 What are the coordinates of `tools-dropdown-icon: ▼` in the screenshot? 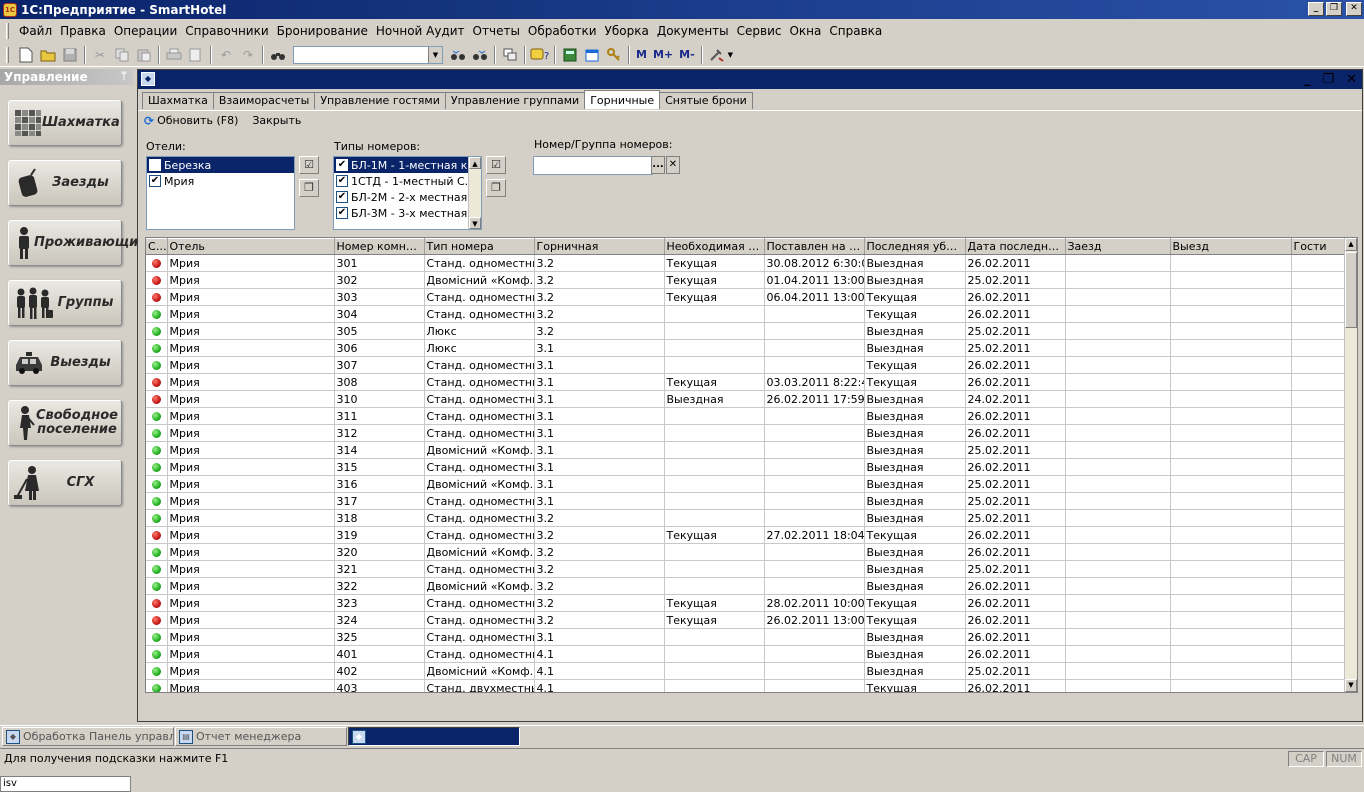 It's located at (730, 55).